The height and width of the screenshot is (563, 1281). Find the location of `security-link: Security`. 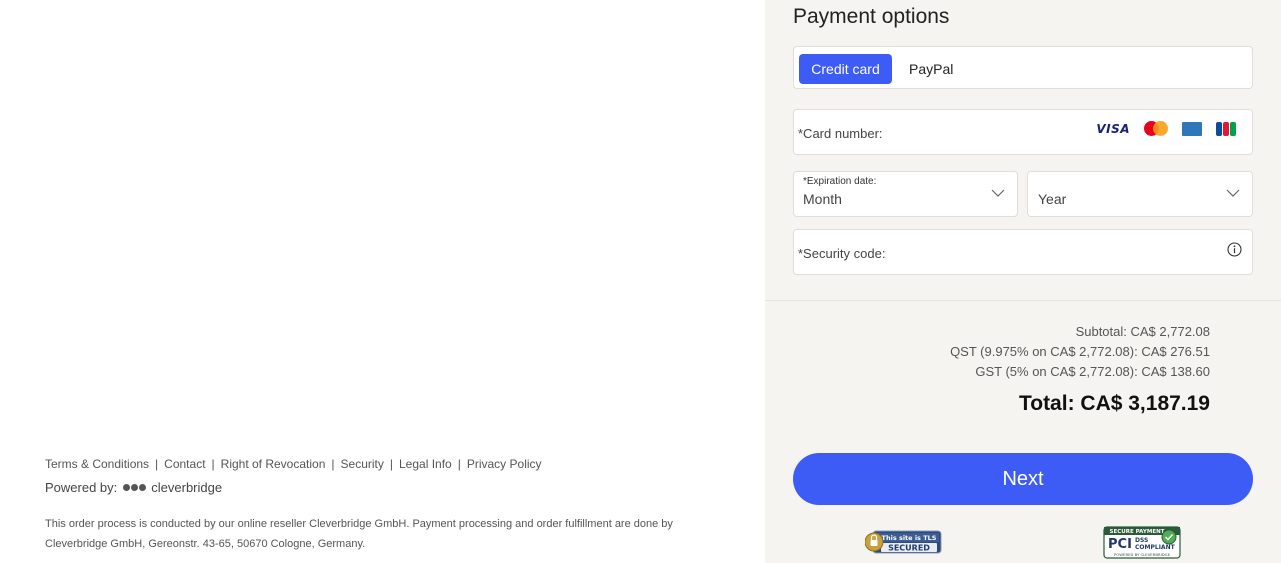

security-link: Security is located at coordinates (362, 464).